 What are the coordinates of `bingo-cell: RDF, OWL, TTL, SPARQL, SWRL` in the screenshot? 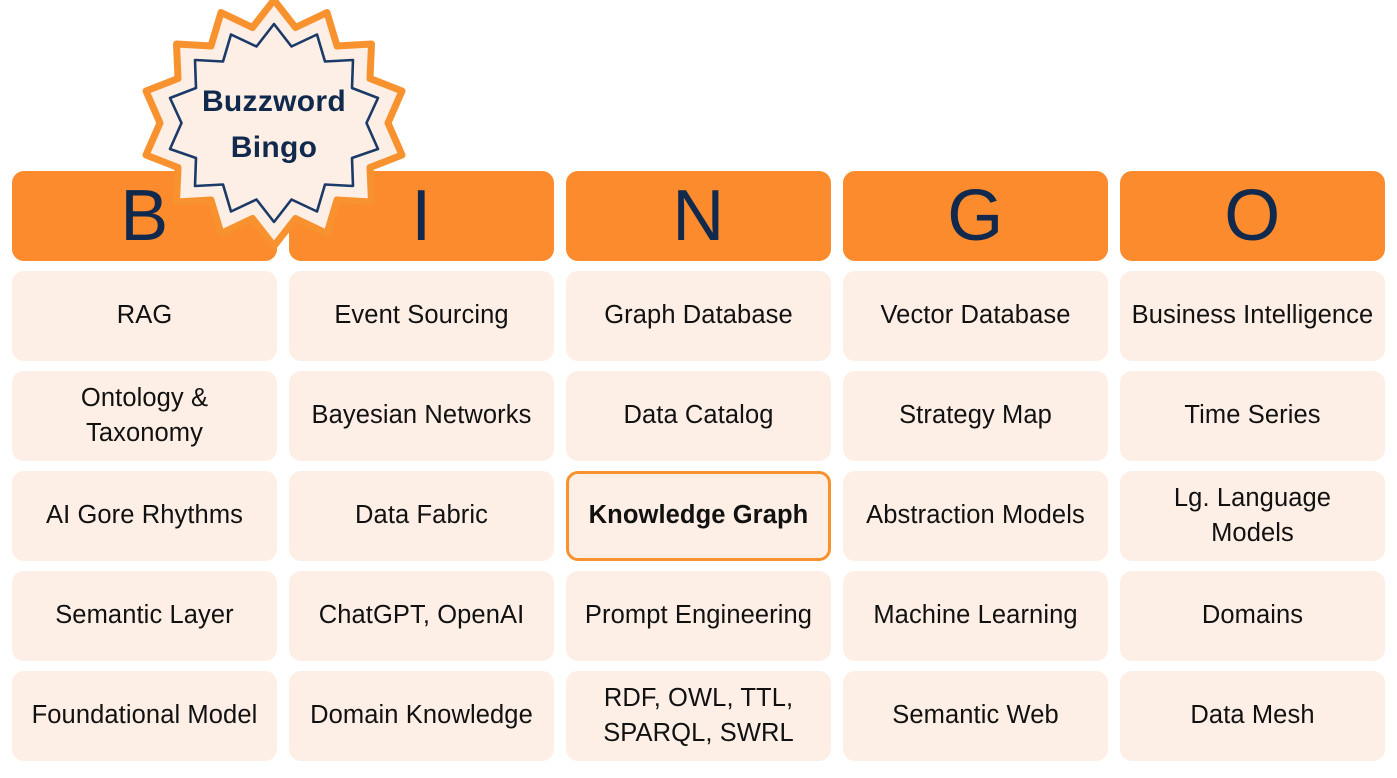 It's located at (698, 716).